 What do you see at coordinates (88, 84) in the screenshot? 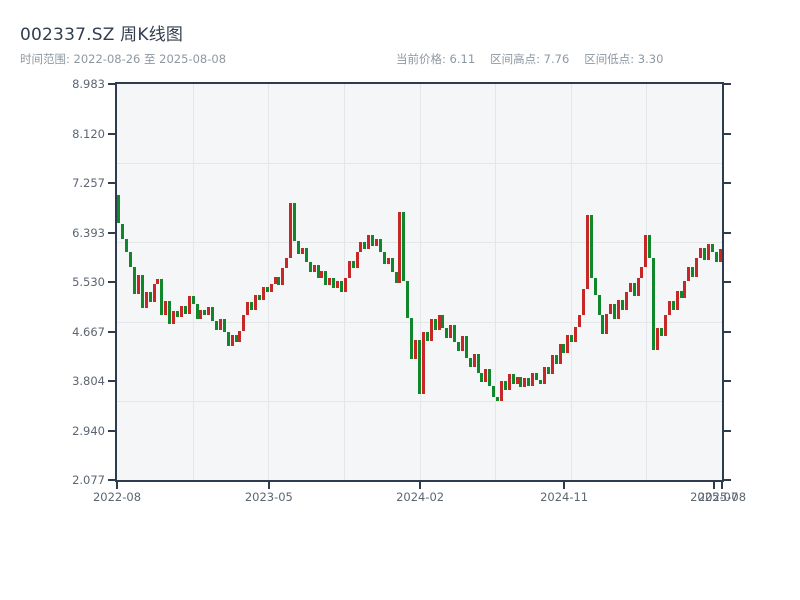
I see `y-tick-label: 8.983` at bounding box center [88, 84].